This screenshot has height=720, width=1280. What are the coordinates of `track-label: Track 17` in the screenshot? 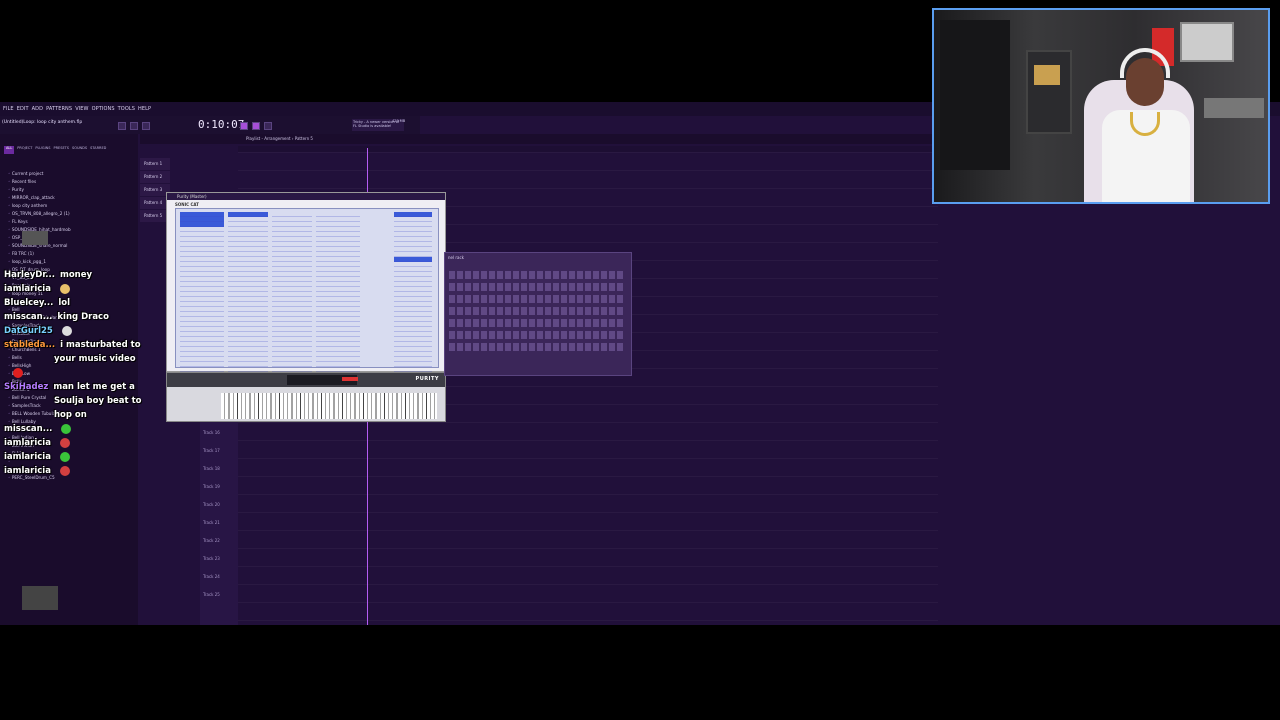 It's located at (211, 450).